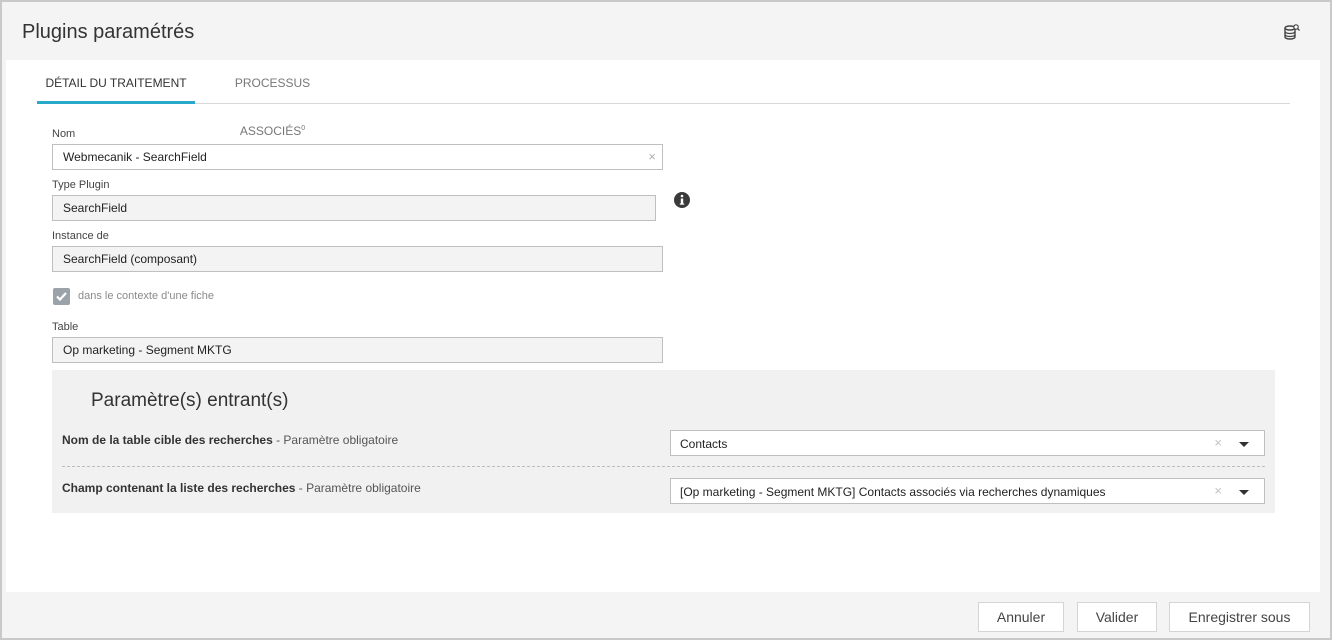 The height and width of the screenshot is (640, 1332). Describe the element at coordinates (65, 327) in the screenshot. I see `table-label: Table` at that location.